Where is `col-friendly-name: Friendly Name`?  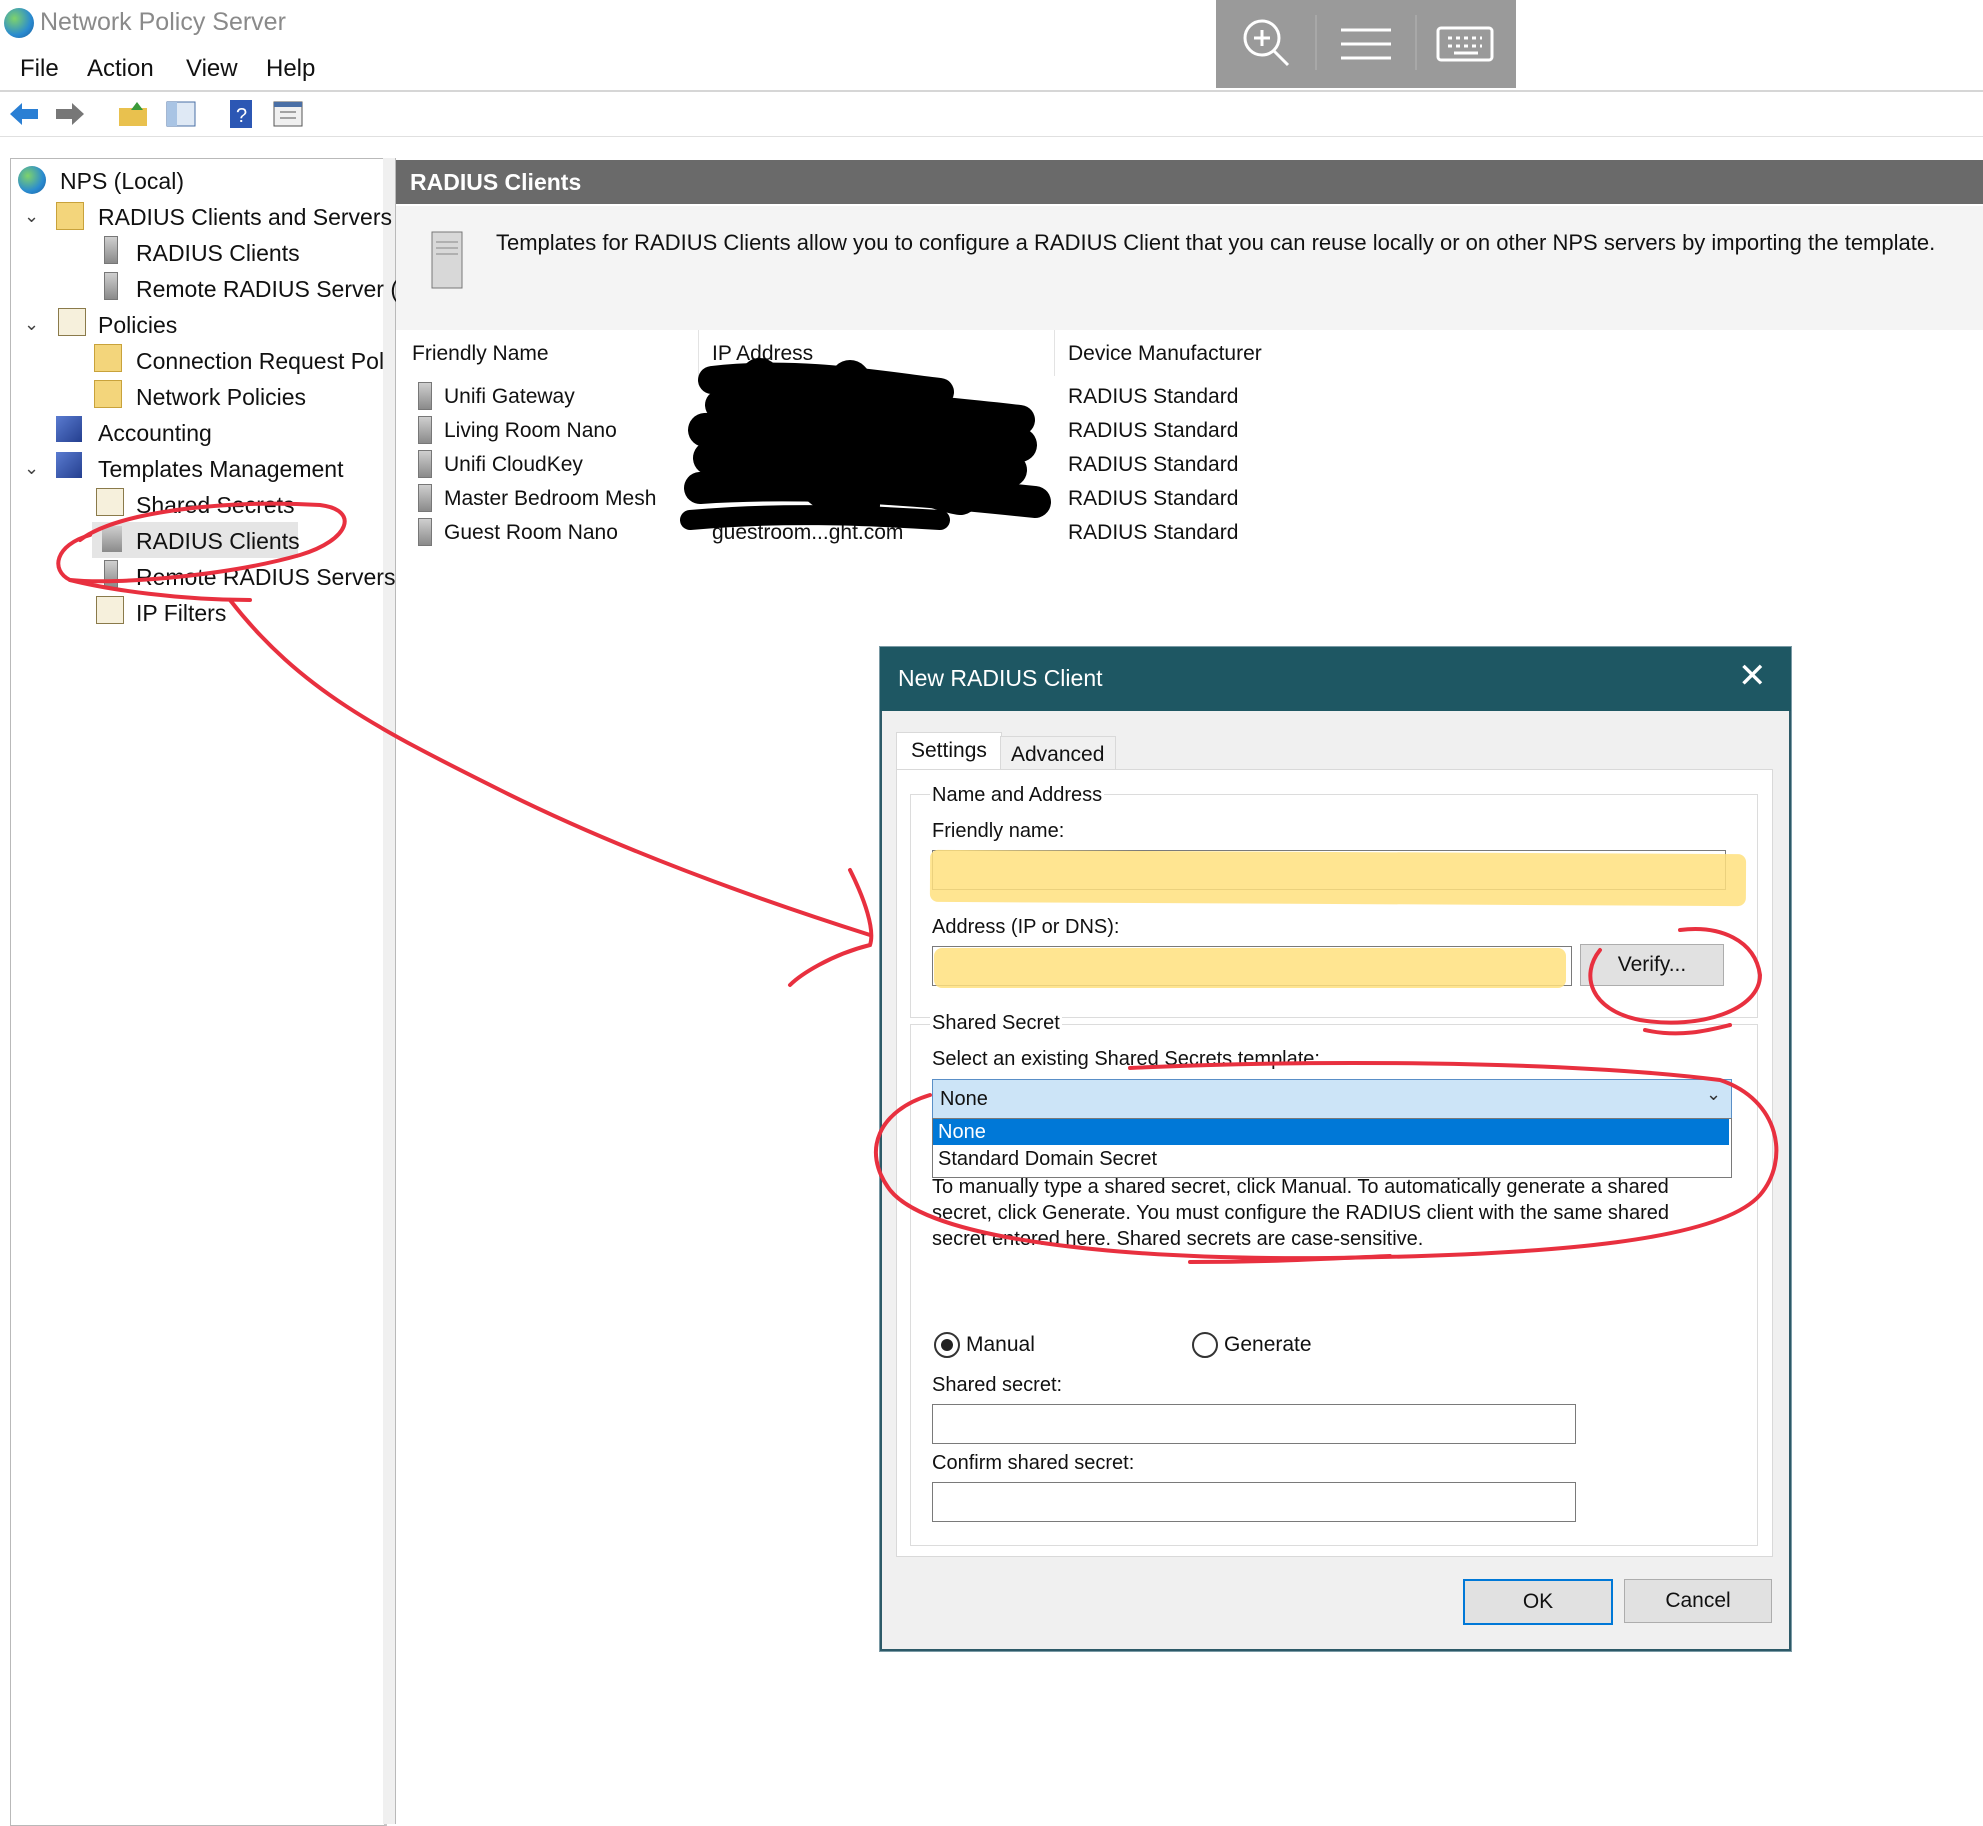
col-friendly-name: Friendly Name is located at coordinates (480, 354).